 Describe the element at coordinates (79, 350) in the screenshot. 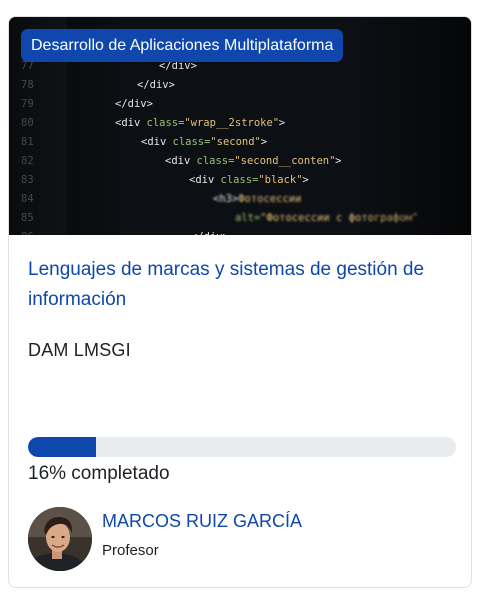

I see `course-shortname: DAM LMSGI` at that location.